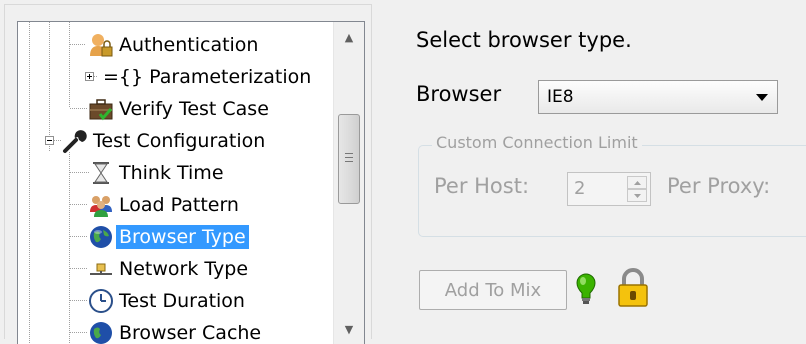 The image size is (806, 344). I want to click on expand-toggle-icon, so click(89, 76).